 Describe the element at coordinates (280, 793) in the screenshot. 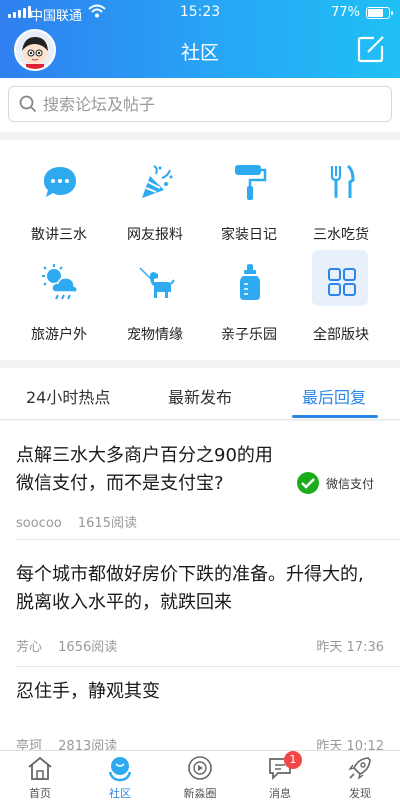

I see `tabbar-label: 消息` at that location.